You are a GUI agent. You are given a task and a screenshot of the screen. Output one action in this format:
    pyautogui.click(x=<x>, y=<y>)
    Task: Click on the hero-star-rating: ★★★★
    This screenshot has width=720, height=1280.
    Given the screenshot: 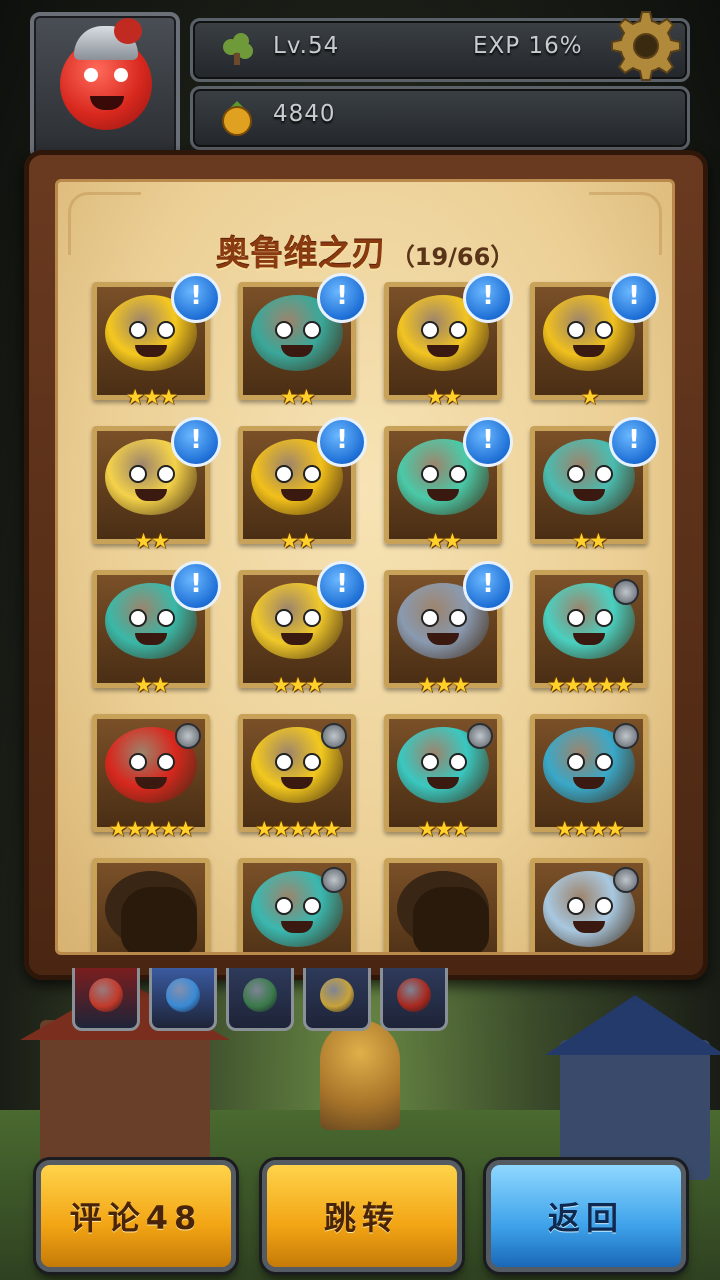 What is the action you would take?
    pyautogui.click(x=589, y=829)
    